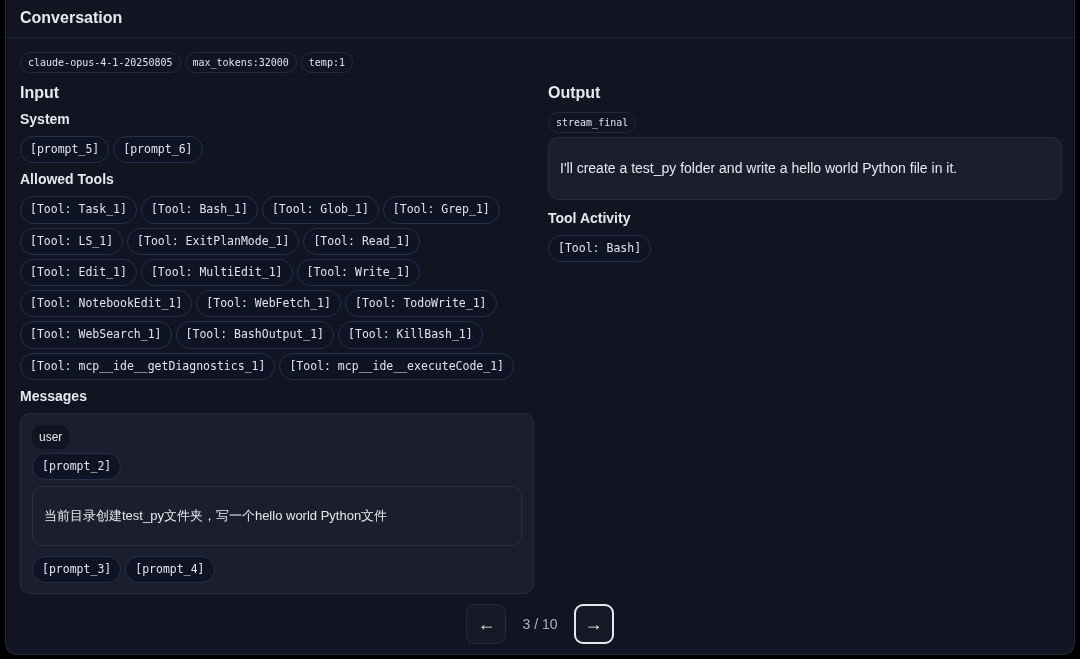  I want to click on prompt-tag: [prompt_5], so click(65, 150).